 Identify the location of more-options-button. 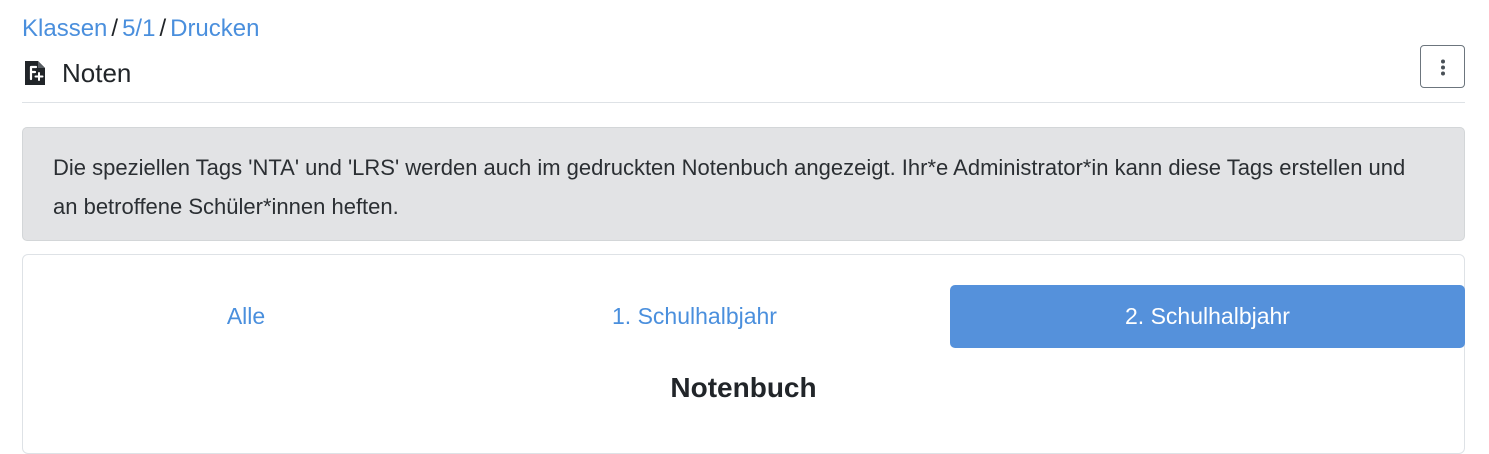
(1442, 66).